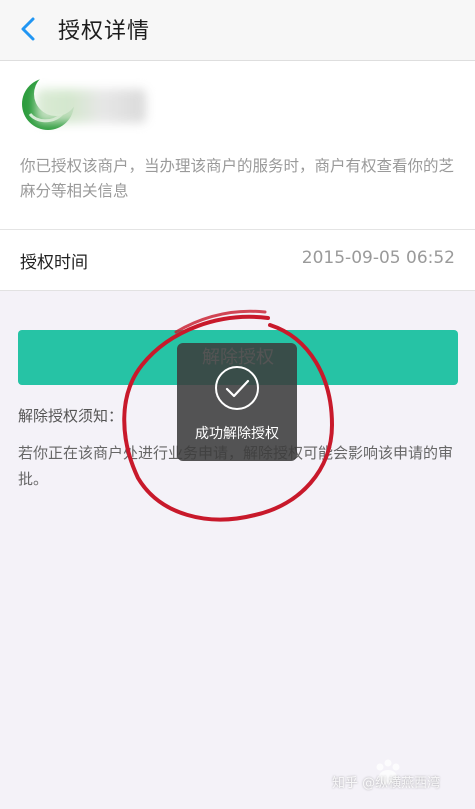 The height and width of the screenshot is (809, 475). What do you see at coordinates (237, 260) in the screenshot?
I see `authorization-time-row: 授权时间 2015-09-05 06:52` at bounding box center [237, 260].